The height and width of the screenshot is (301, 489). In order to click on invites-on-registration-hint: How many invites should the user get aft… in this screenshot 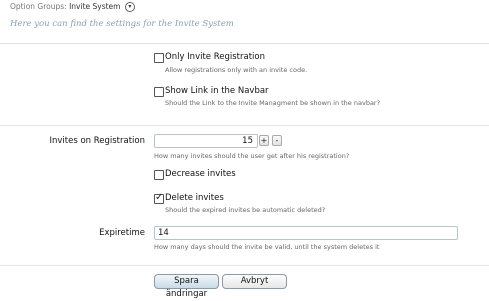, I will do `click(252, 156)`.